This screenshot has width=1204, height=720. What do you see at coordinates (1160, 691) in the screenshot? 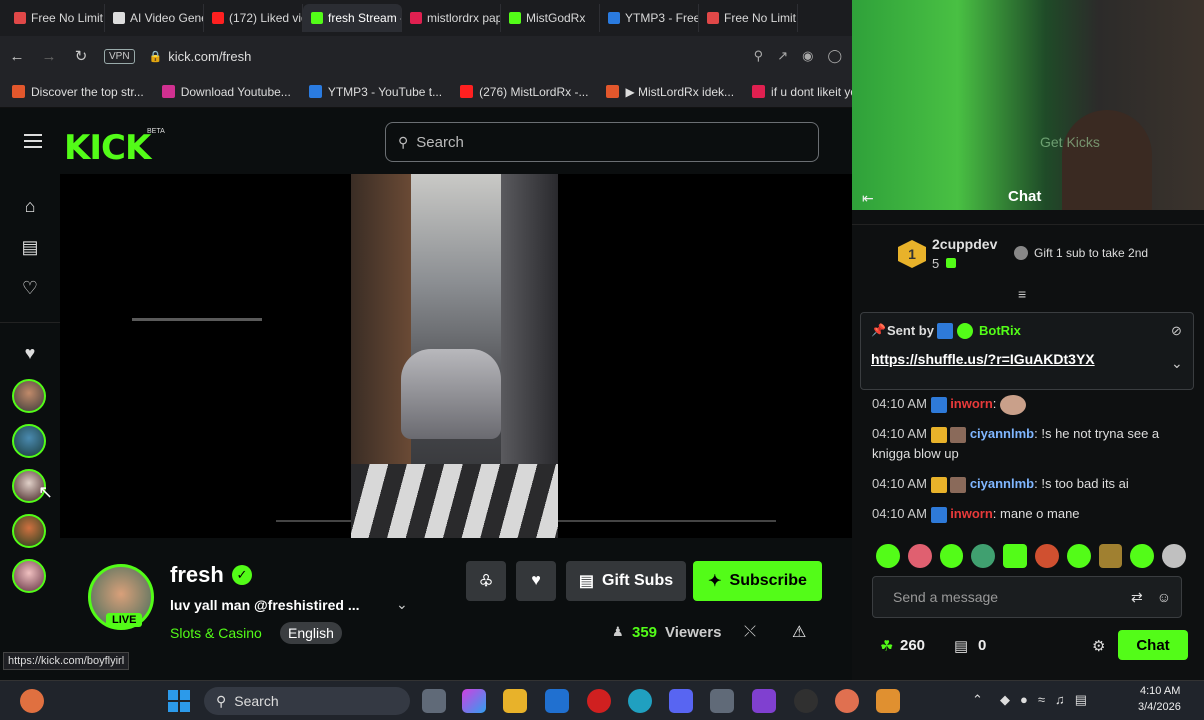
I see `clock-time: 4:10 AM` at bounding box center [1160, 691].